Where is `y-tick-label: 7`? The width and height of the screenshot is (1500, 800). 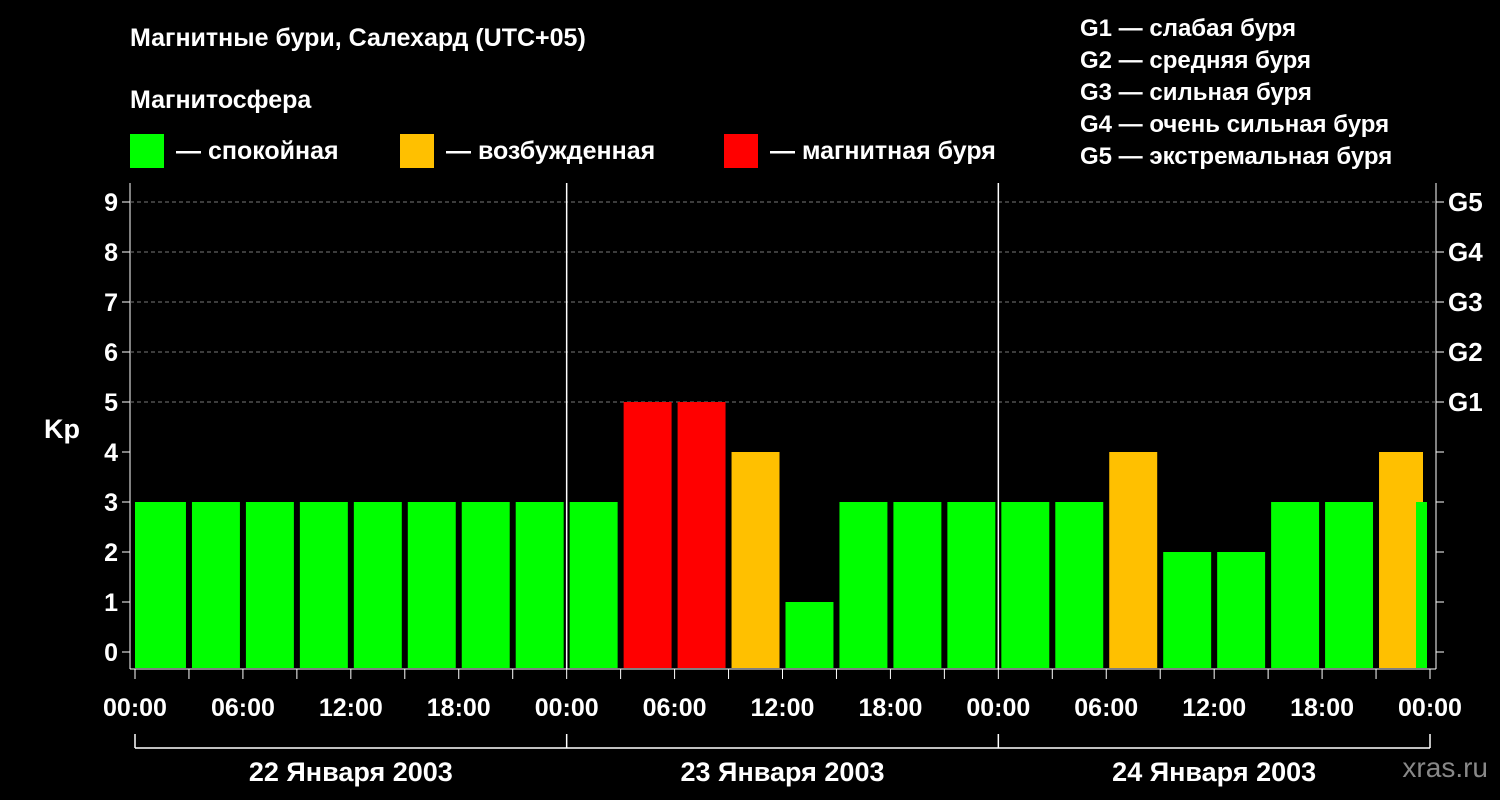 y-tick-label: 7 is located at coordinates (111, 303).